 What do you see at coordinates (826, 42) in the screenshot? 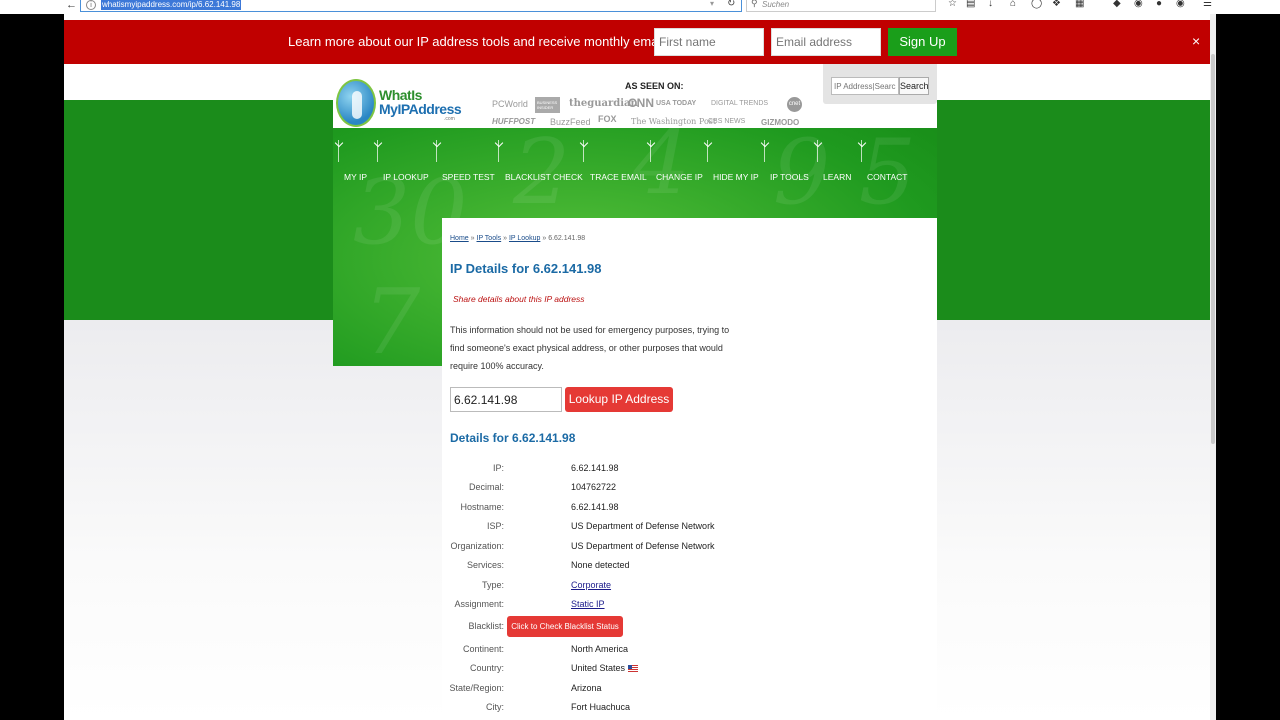
I see `email-input` at bounding box center [826, 42].